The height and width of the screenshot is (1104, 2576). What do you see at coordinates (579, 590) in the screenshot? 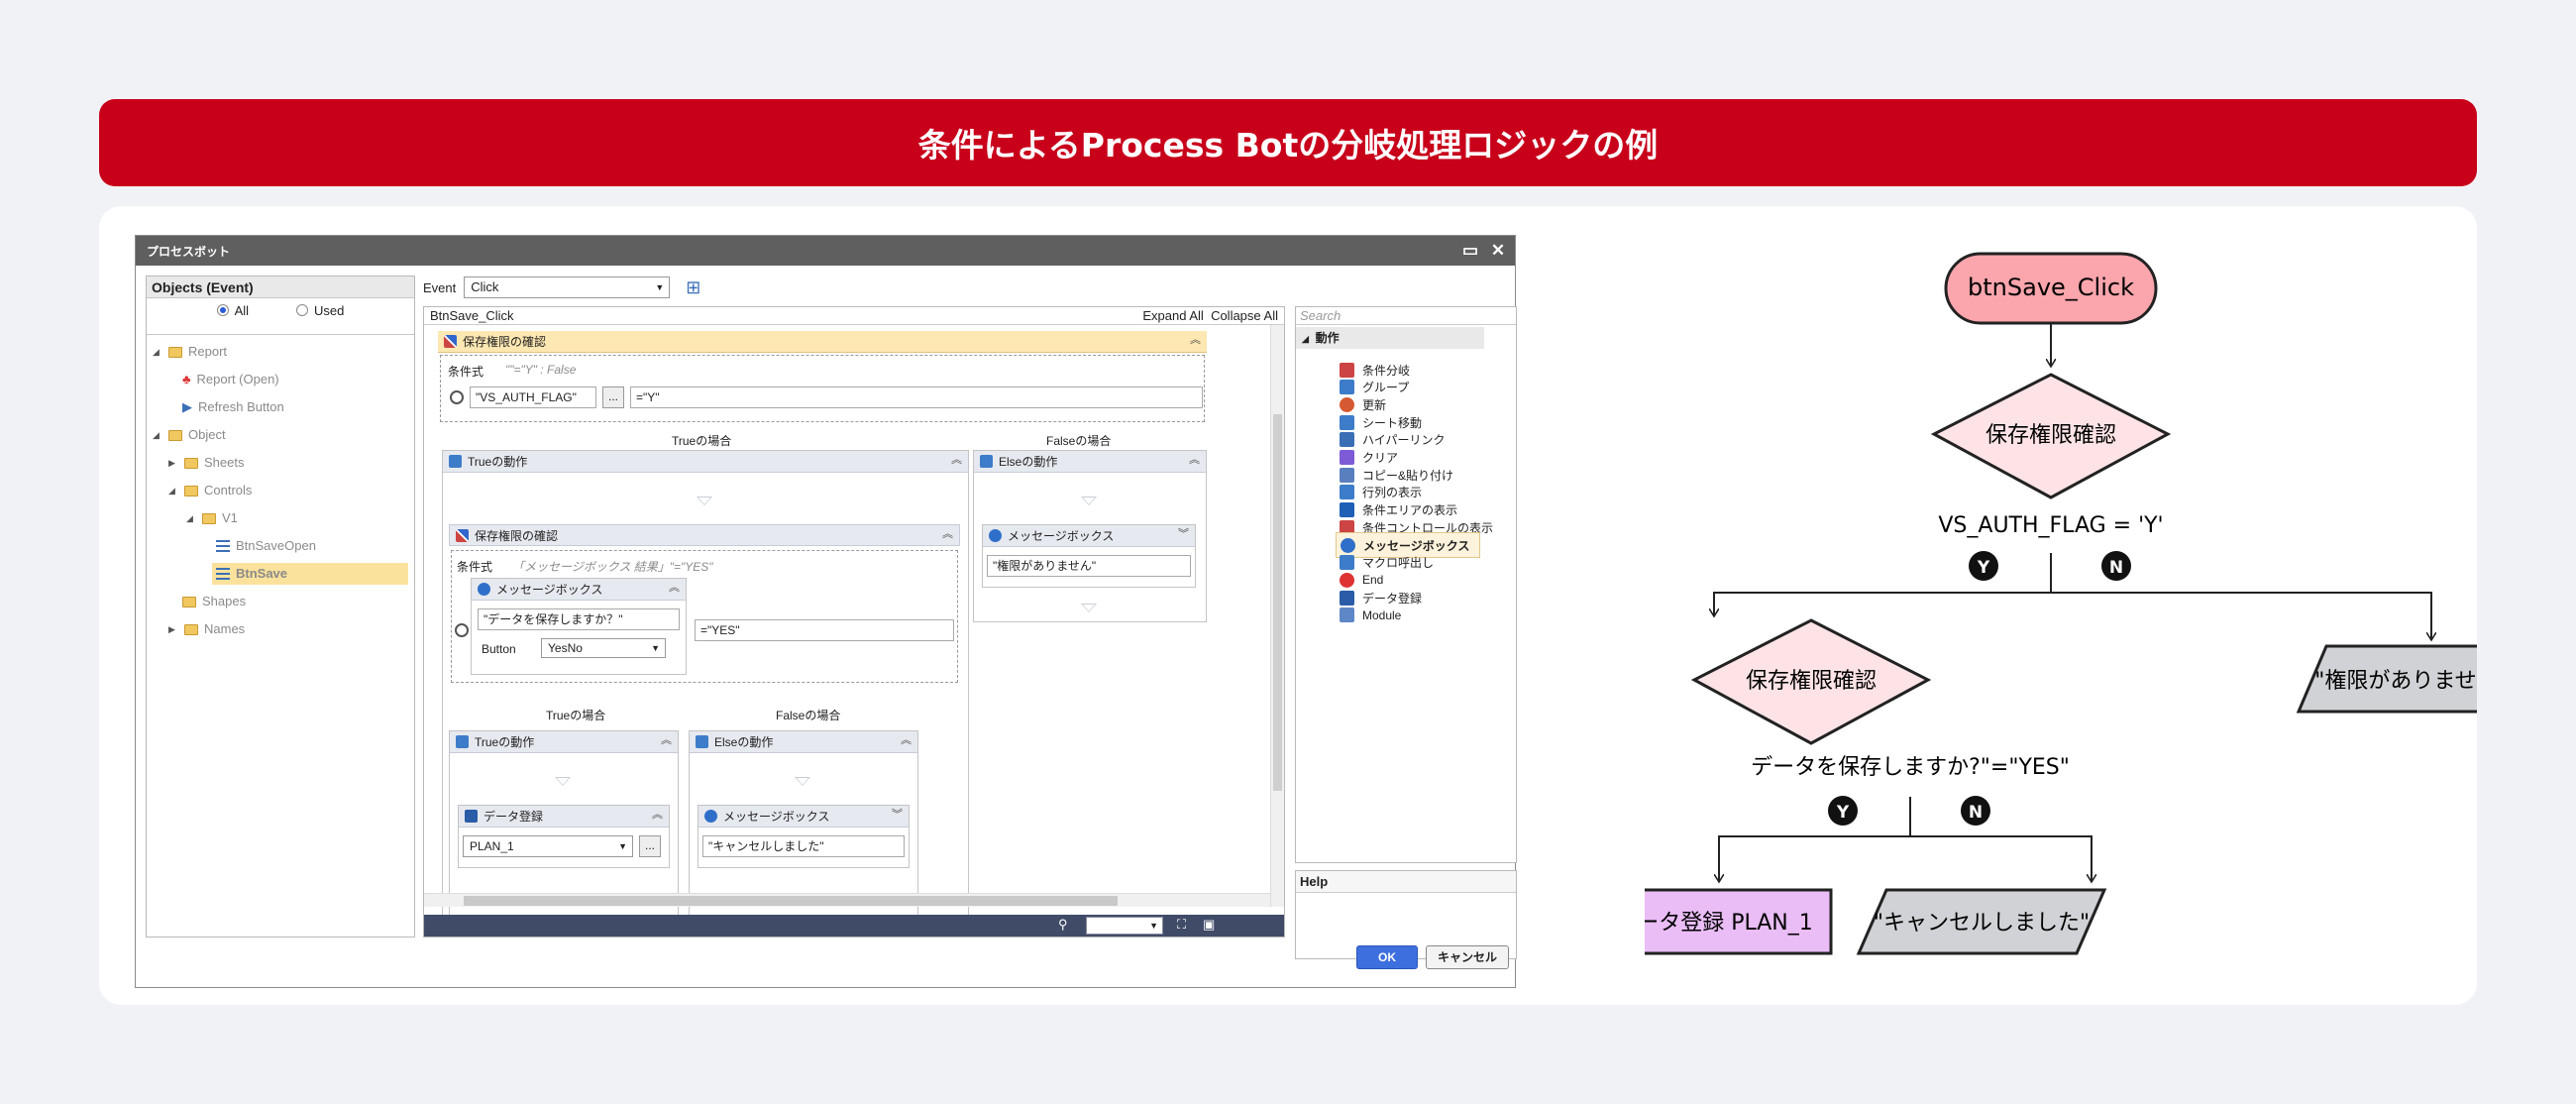
I see `msgbox-header: メッセージボックス ︽` at bounding box center [579, 590].